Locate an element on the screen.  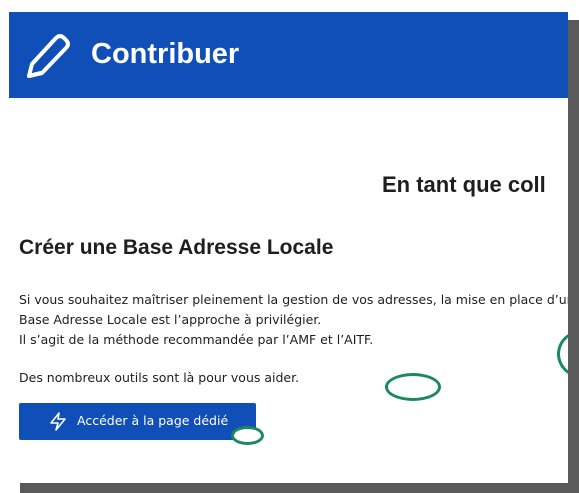
dedicated-page-button-label: Accéder à la page dédié is located at coordinates (153, 420).